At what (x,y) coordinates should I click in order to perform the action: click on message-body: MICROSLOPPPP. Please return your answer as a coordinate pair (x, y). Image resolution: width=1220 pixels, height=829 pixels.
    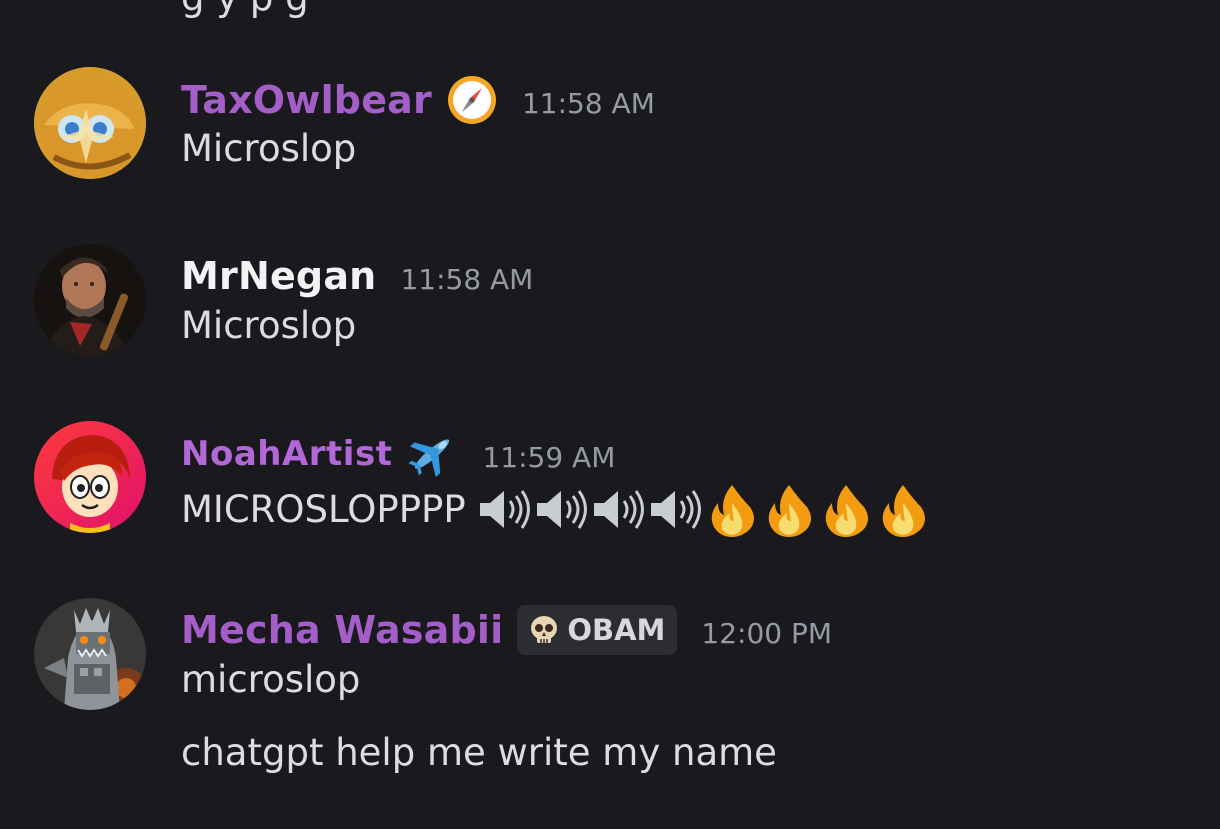
    Looking at the image, I should click on (556, 509).